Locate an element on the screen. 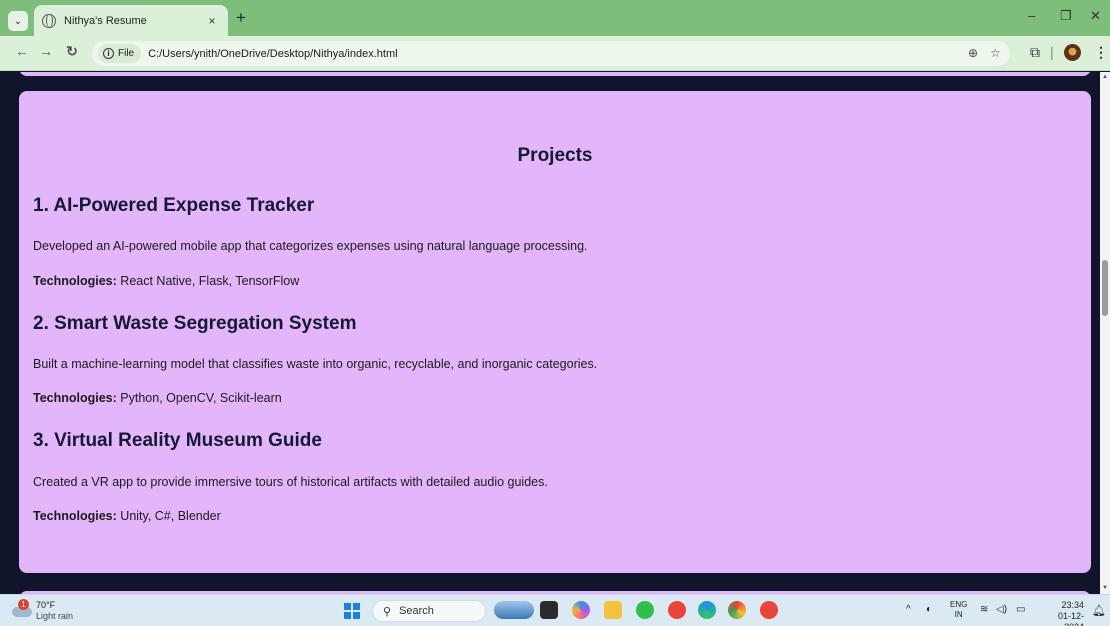 The height and width of the screenshot is (626, 1110). notification-bell-icon: 🔔︎ is located at coordinates (1099, 610).